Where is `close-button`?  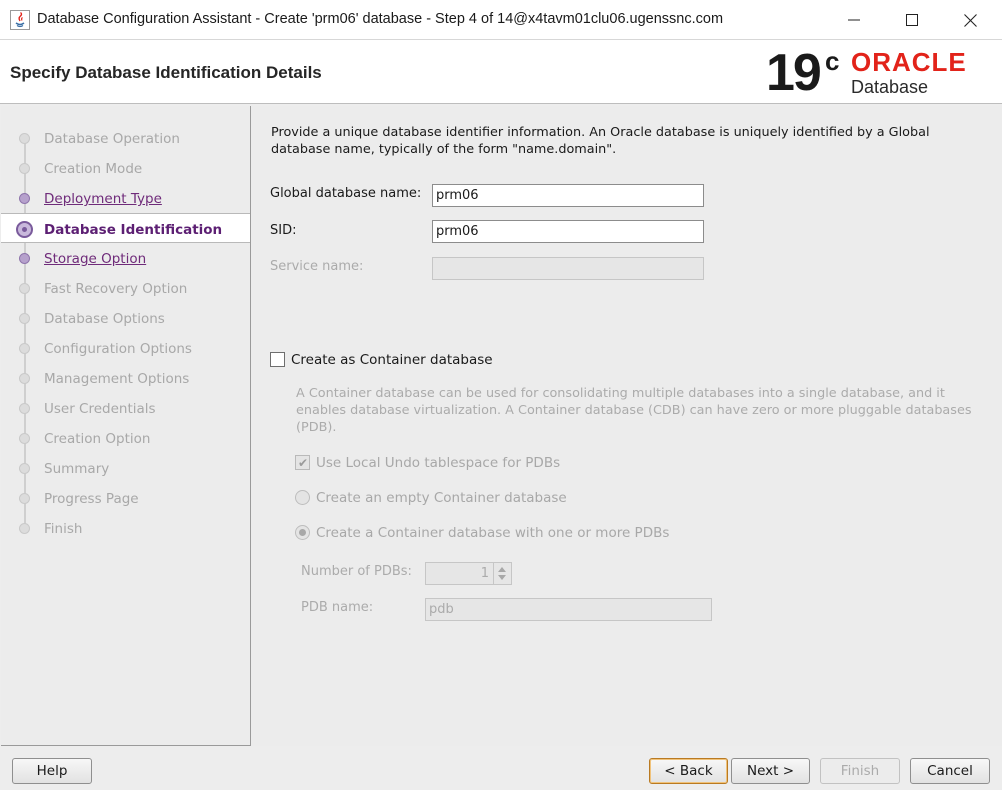
close-button is located at coordinates (970, 20).